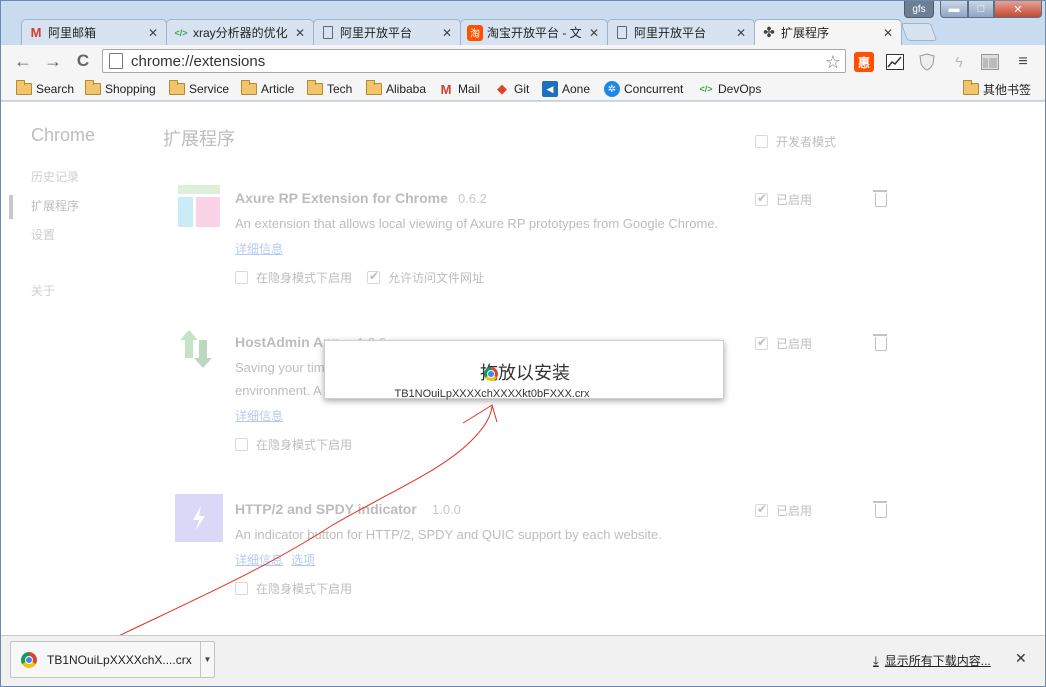 The image size is (1046, 687). Describe the element at coordinates (1018, 9) in the screenshot. I see `close-window-button: ✕` at that location.